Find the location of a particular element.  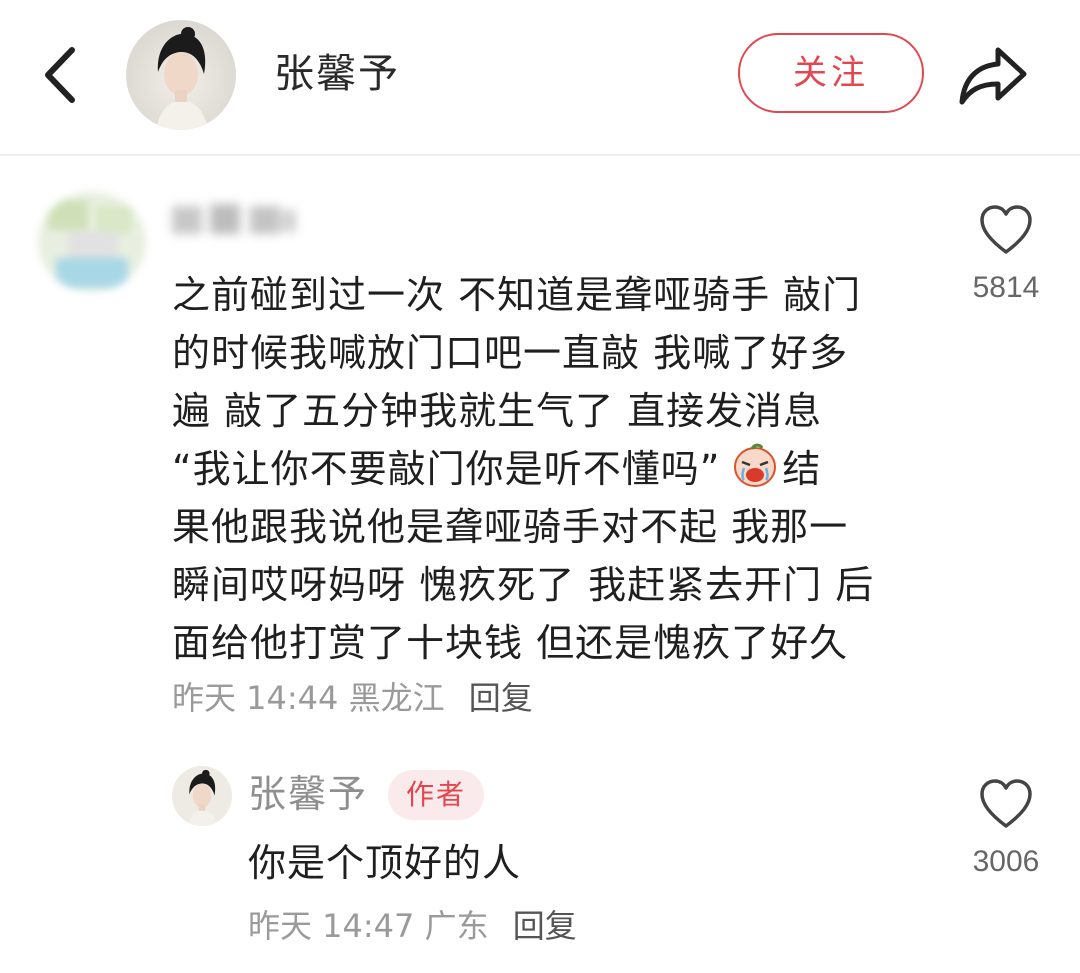

author-badge: 作者 is located at coordinates (436, 795).